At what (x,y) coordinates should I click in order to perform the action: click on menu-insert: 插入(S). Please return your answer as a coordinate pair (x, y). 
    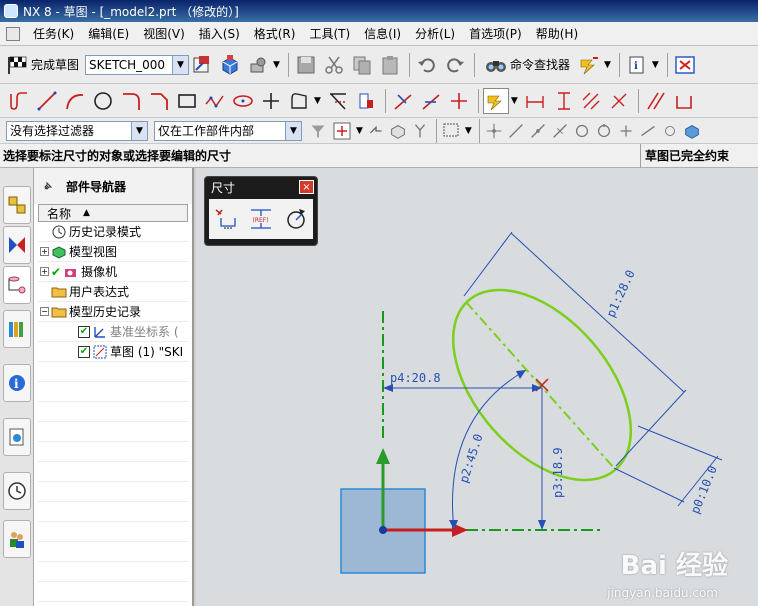
    Looking at the image, I should click on (219, 34).